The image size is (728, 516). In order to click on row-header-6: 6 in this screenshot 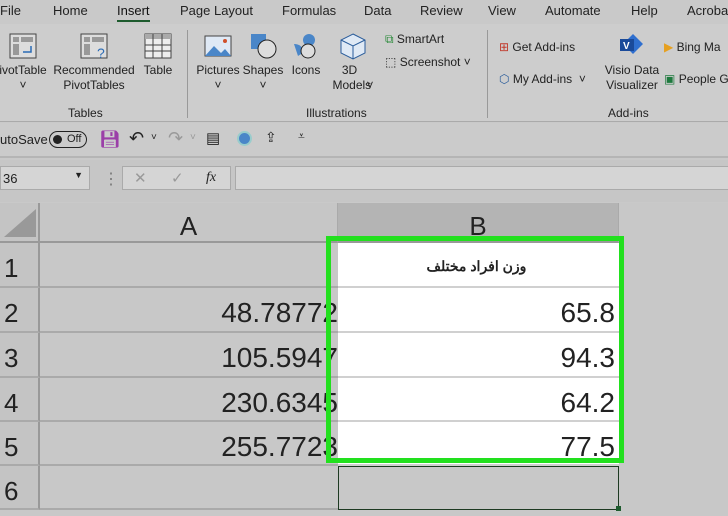, I will do `click(20, 488)`.